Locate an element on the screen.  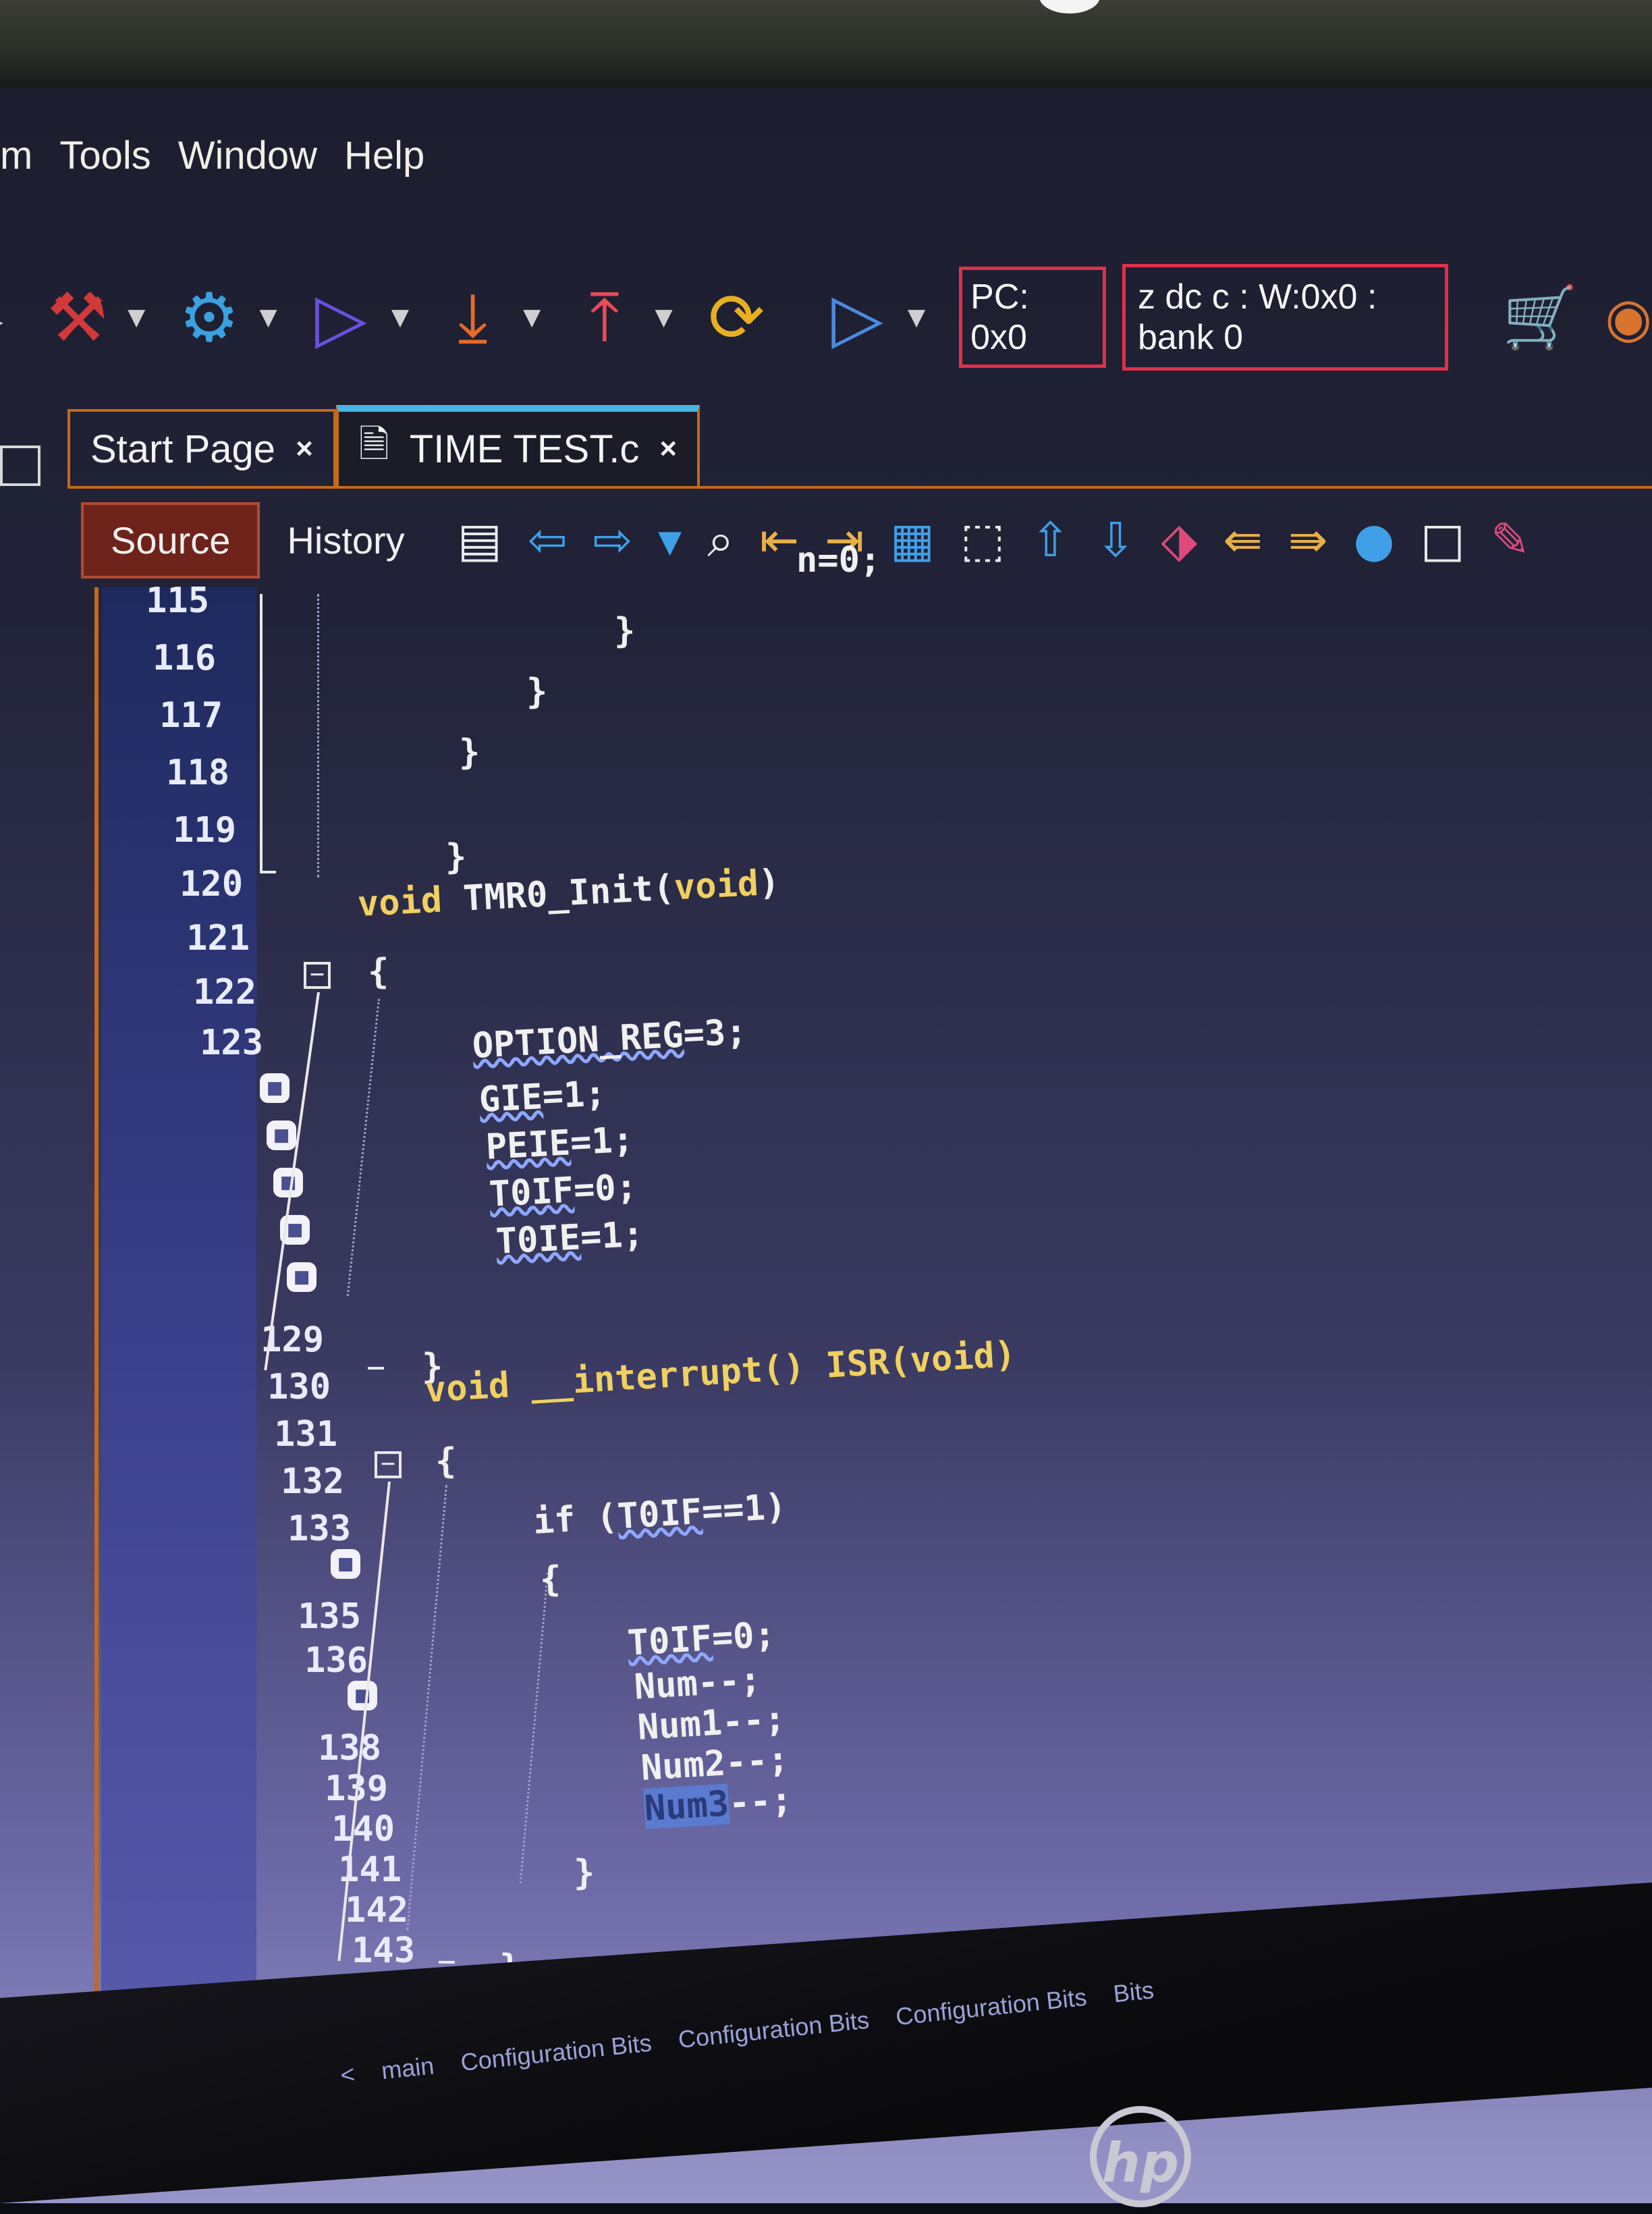
upload-dropdown-icon: ▼ is located at coordinates (663, 317).